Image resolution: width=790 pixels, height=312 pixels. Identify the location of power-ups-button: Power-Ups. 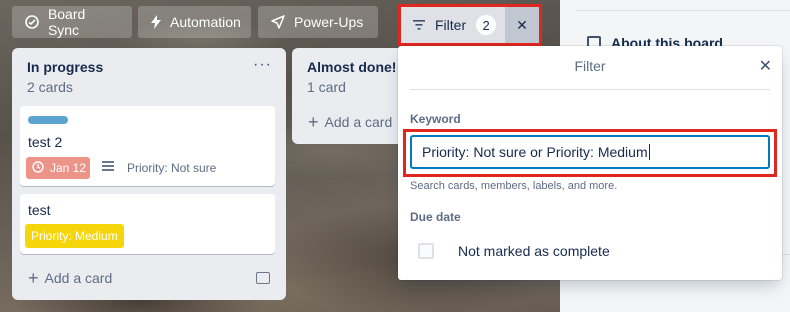
(318, 22).